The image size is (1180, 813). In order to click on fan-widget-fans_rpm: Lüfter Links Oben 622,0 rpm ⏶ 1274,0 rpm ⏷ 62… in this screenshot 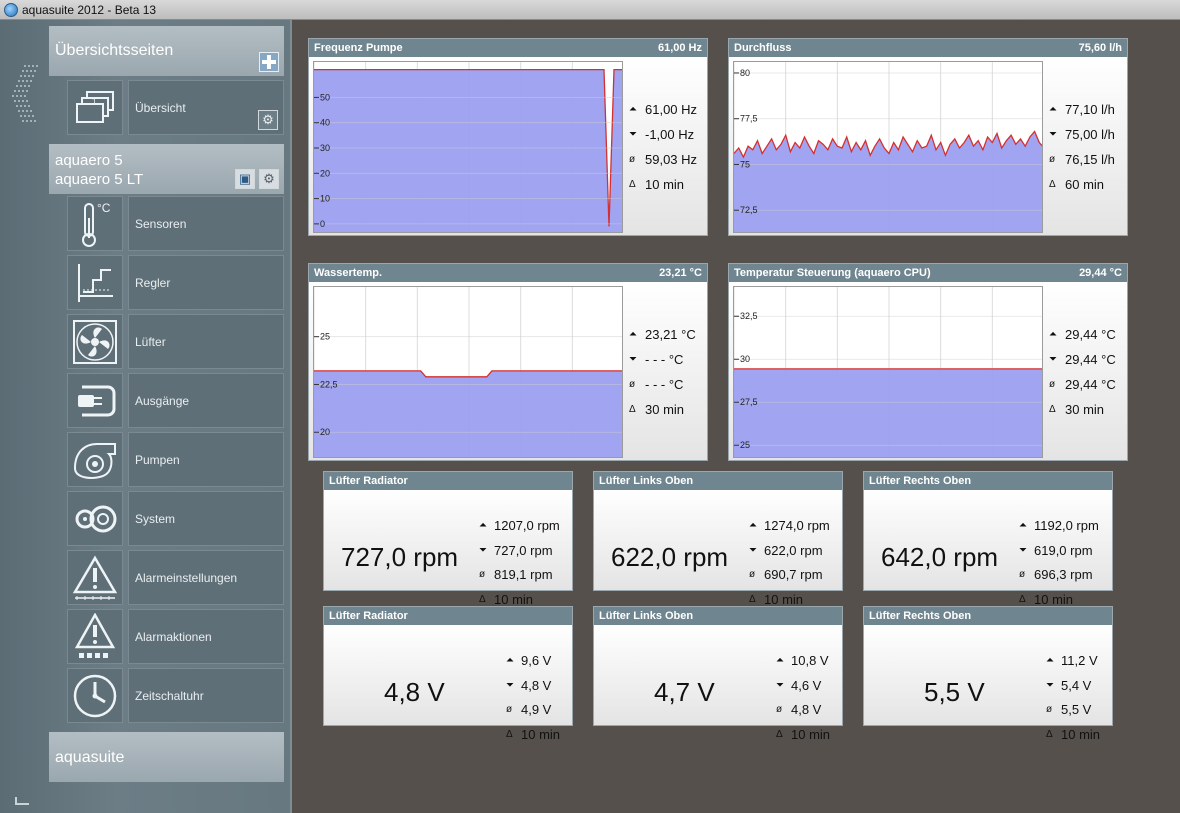, I will do `click(718, 539)`.